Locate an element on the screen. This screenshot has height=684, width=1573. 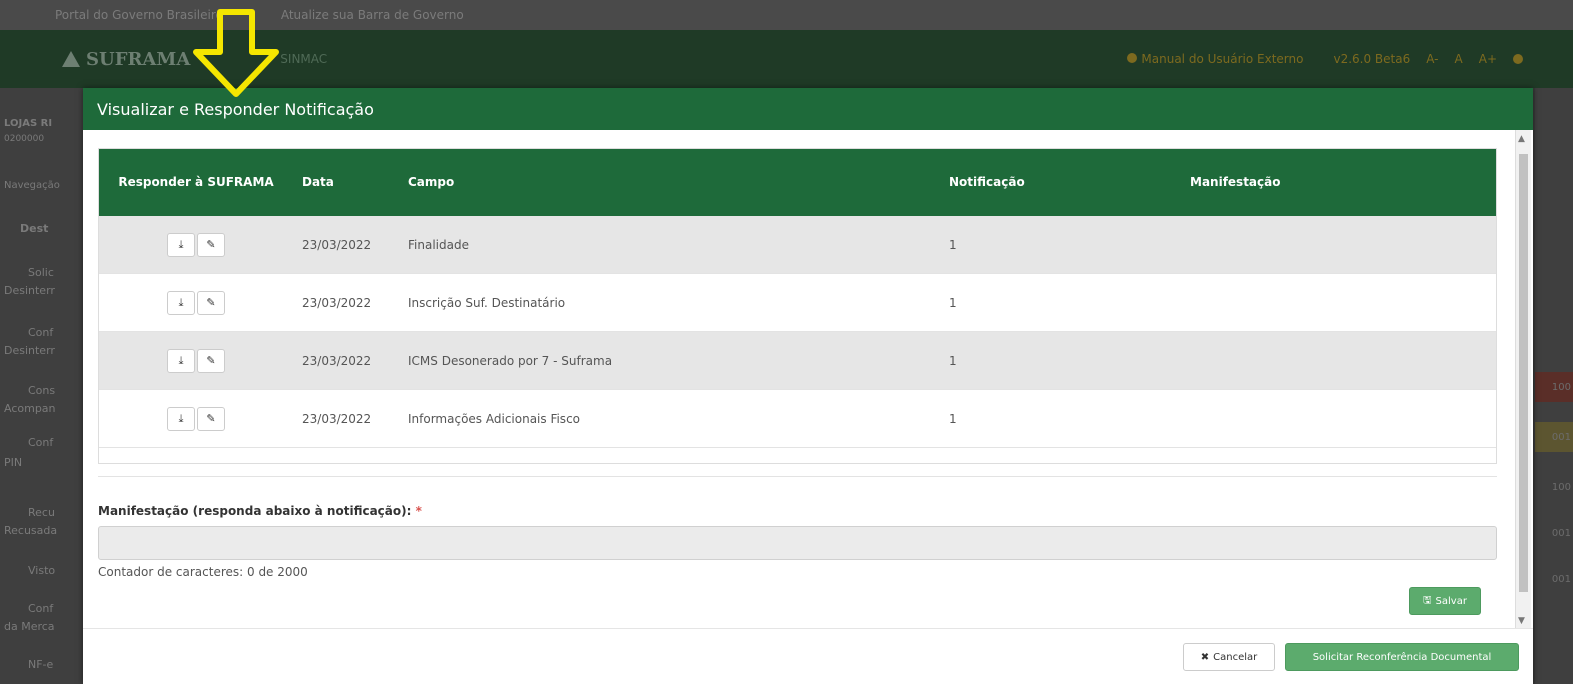
font-normal-button: A is located at coordinates (1459, 59).